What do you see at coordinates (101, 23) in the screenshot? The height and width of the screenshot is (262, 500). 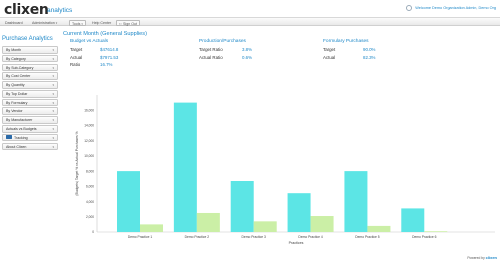 I see `nav-help-center: Help Center` at bounding box center [101, 23].